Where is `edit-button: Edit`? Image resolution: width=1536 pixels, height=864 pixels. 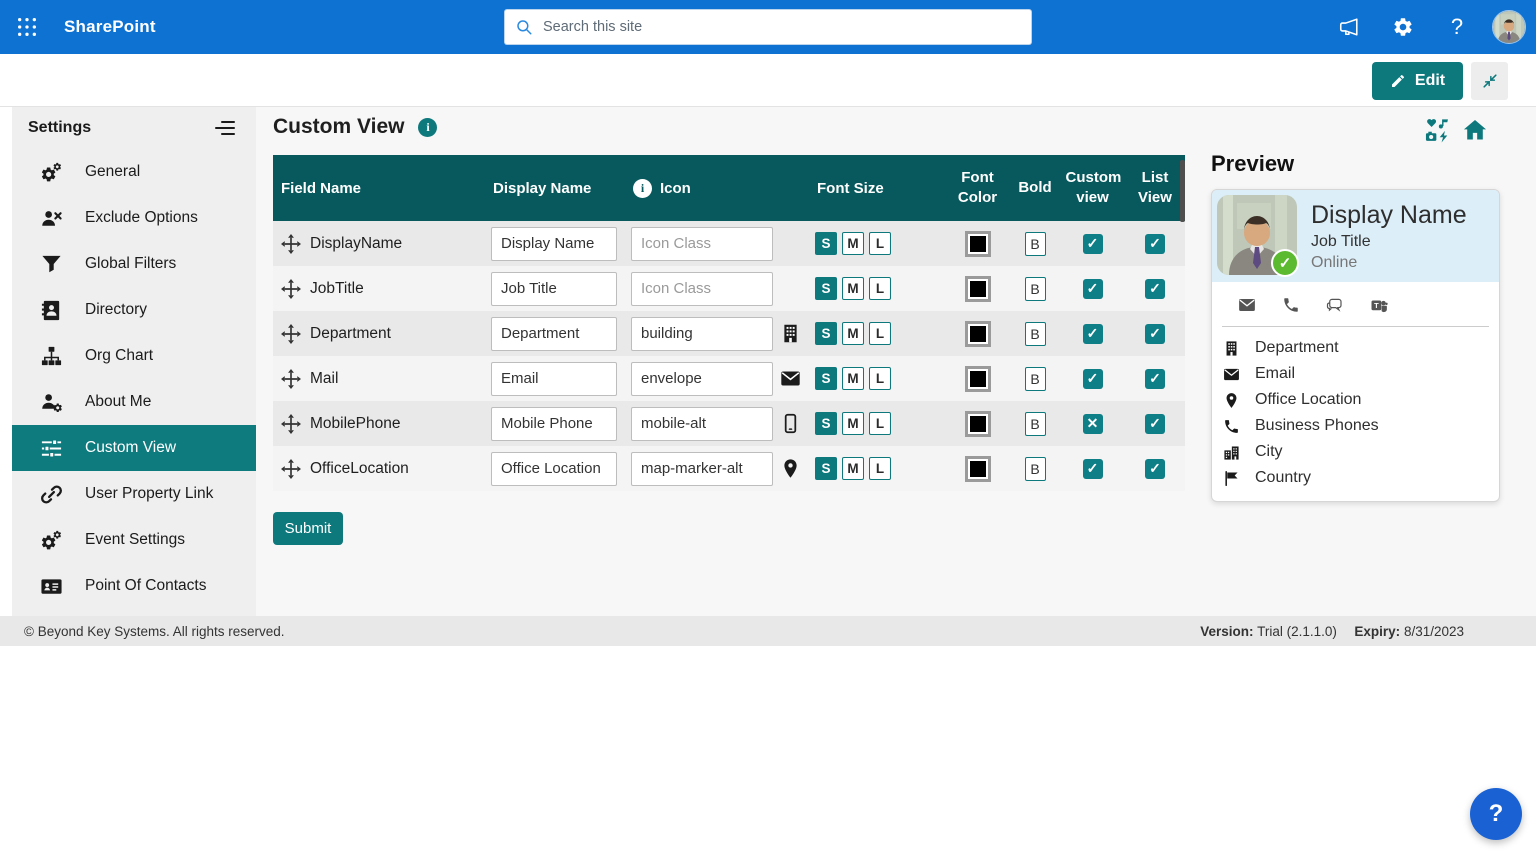
edit-button: Edit is located at coordinates (1417, 81).